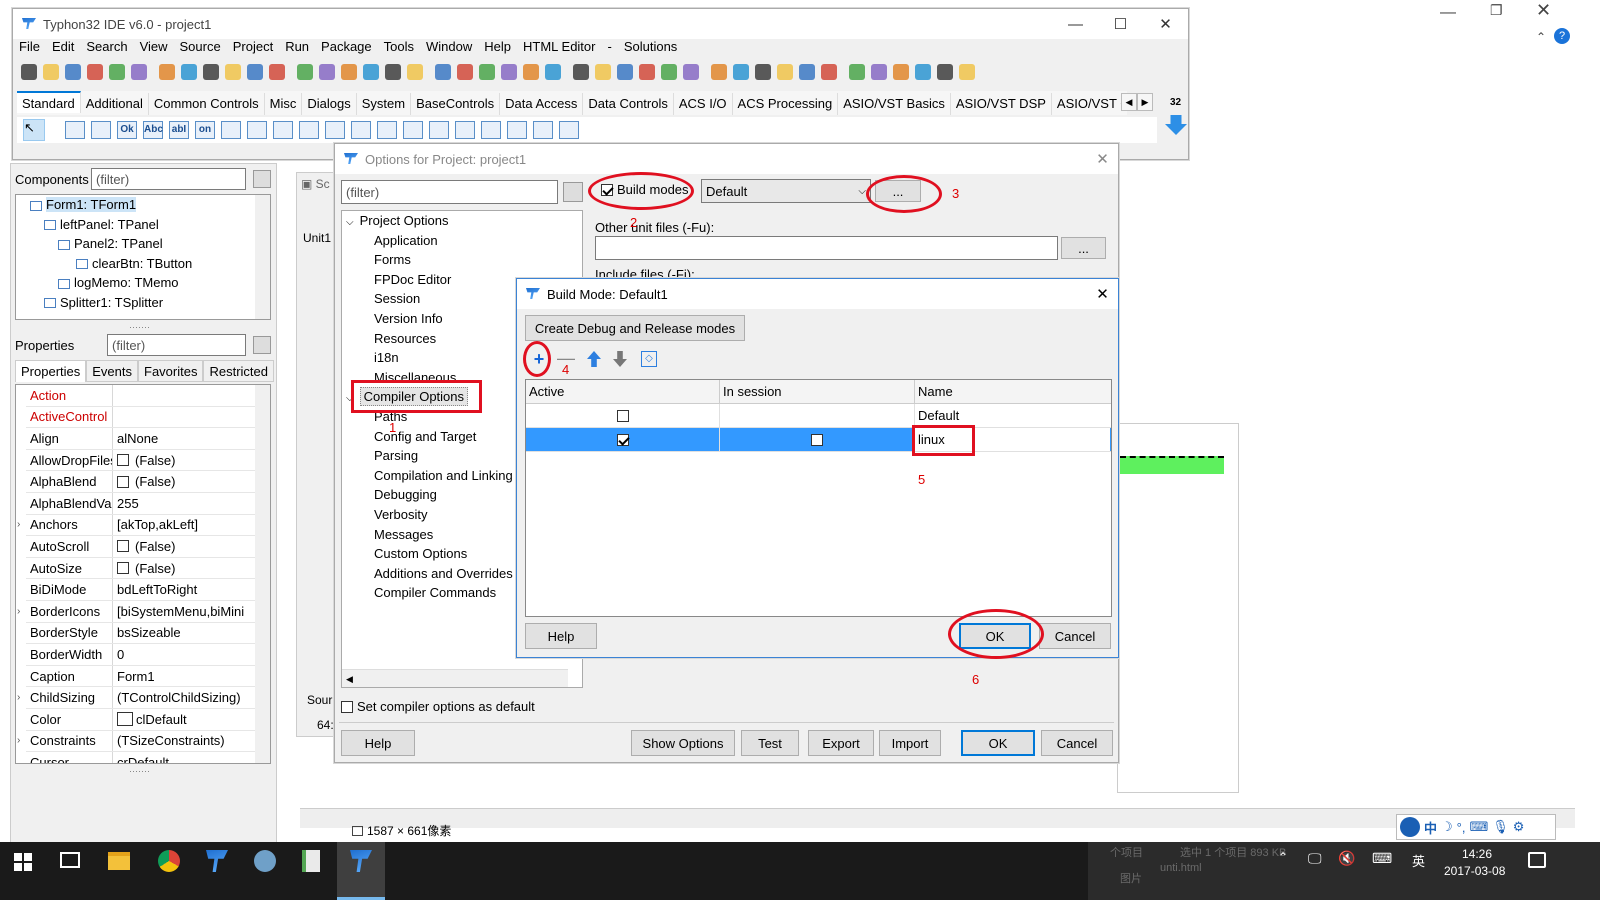 The width and height of the screenshot is (1600, 900). What do you see at coordinates (612, 48) in the screenshot?
I see `menu-item: -` at bounding box center [612, 48].